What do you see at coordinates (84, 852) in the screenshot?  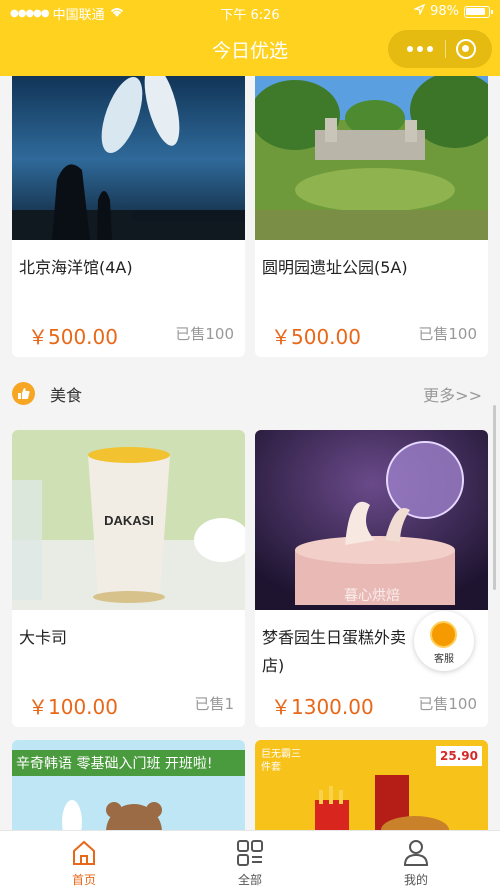 I see `home-icon` at bounding box center [84, 852].